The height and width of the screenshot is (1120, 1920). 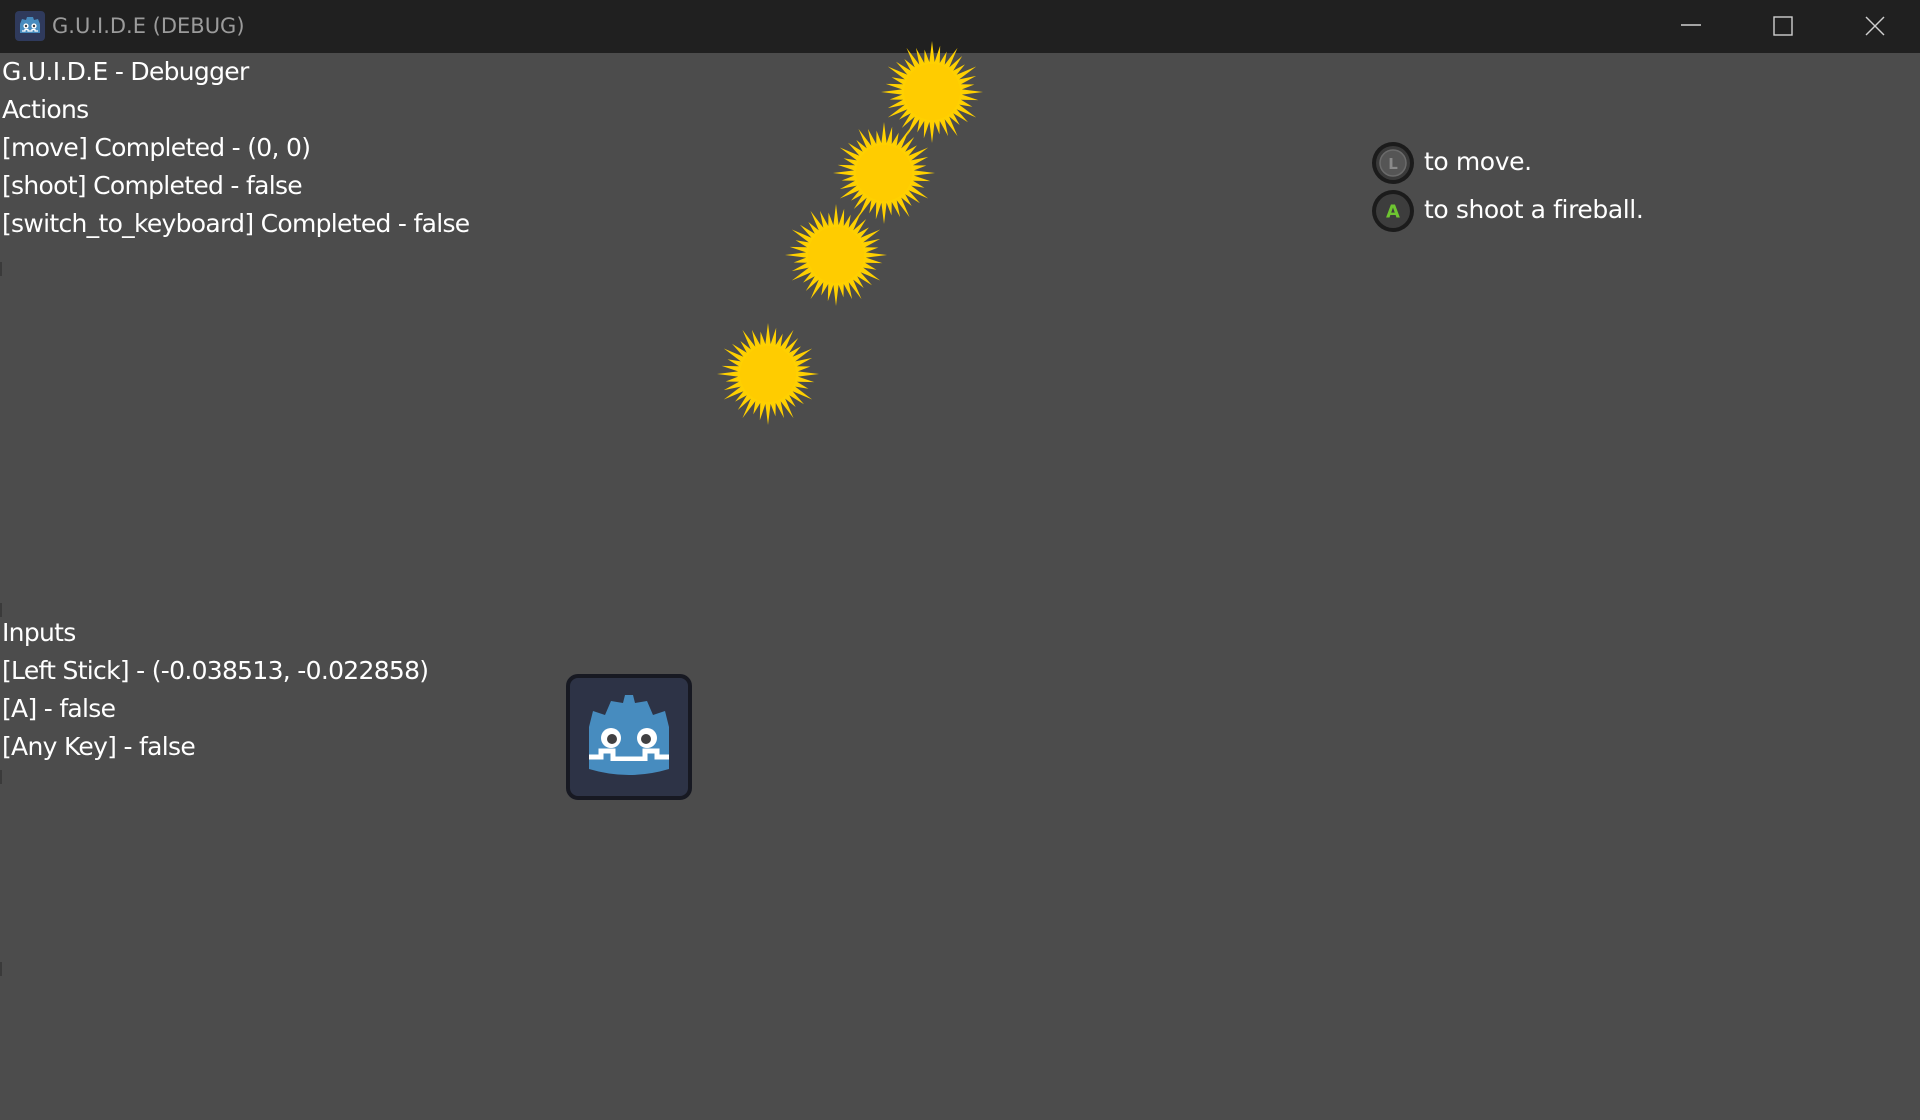 I want to click on input-left-stick-value: [Left Stick] - (-0.038513, -0.022858), so click(x=215, y=670).